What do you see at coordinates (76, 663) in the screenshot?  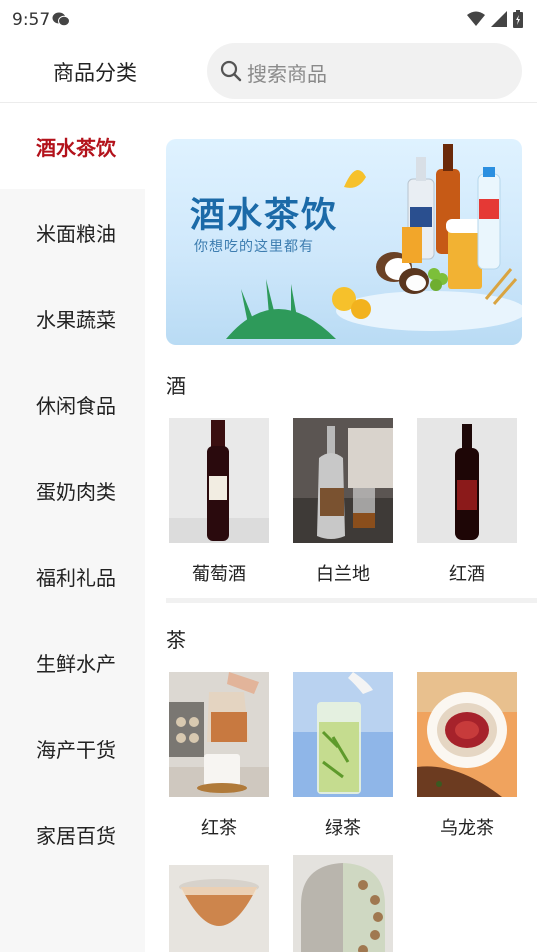 I see `sidebar-item-label: 生鲜水产` at bounding box center [76, 663].